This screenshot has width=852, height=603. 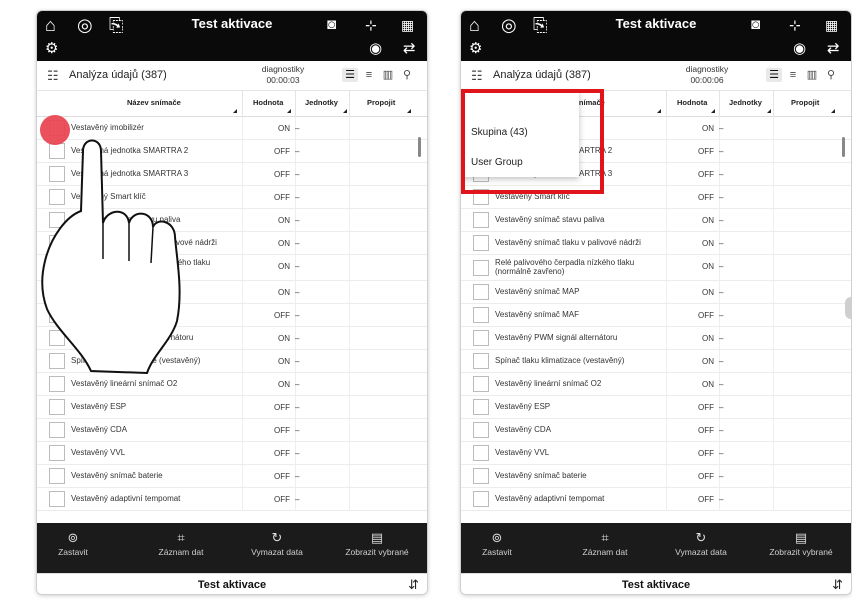 What do you see at coordinates (232, 174) in the screenshot?
I see `table-row: Vestavěná jednotka SMARTRA 3 OFF–` at bounding box center [232, 174].